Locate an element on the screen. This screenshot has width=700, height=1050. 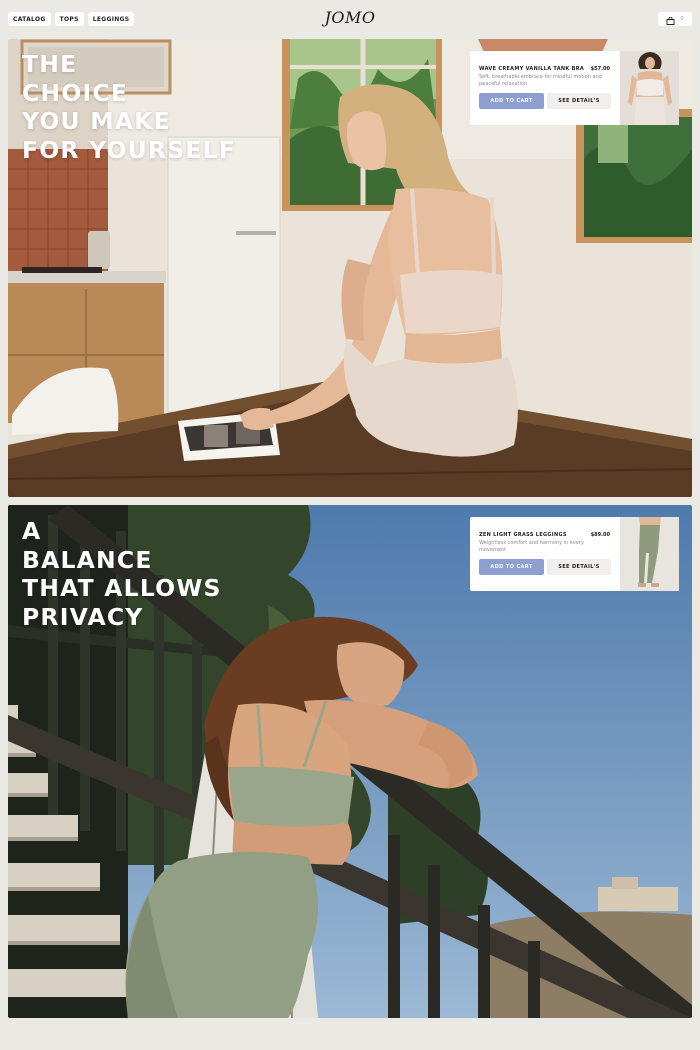
cart-count: 0 is located at coordinates (682, 19).